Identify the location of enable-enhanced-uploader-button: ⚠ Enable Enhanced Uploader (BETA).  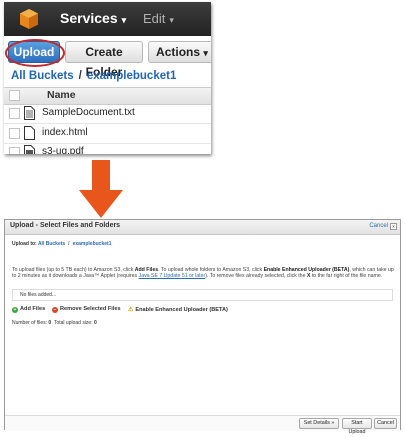
(178, 309).